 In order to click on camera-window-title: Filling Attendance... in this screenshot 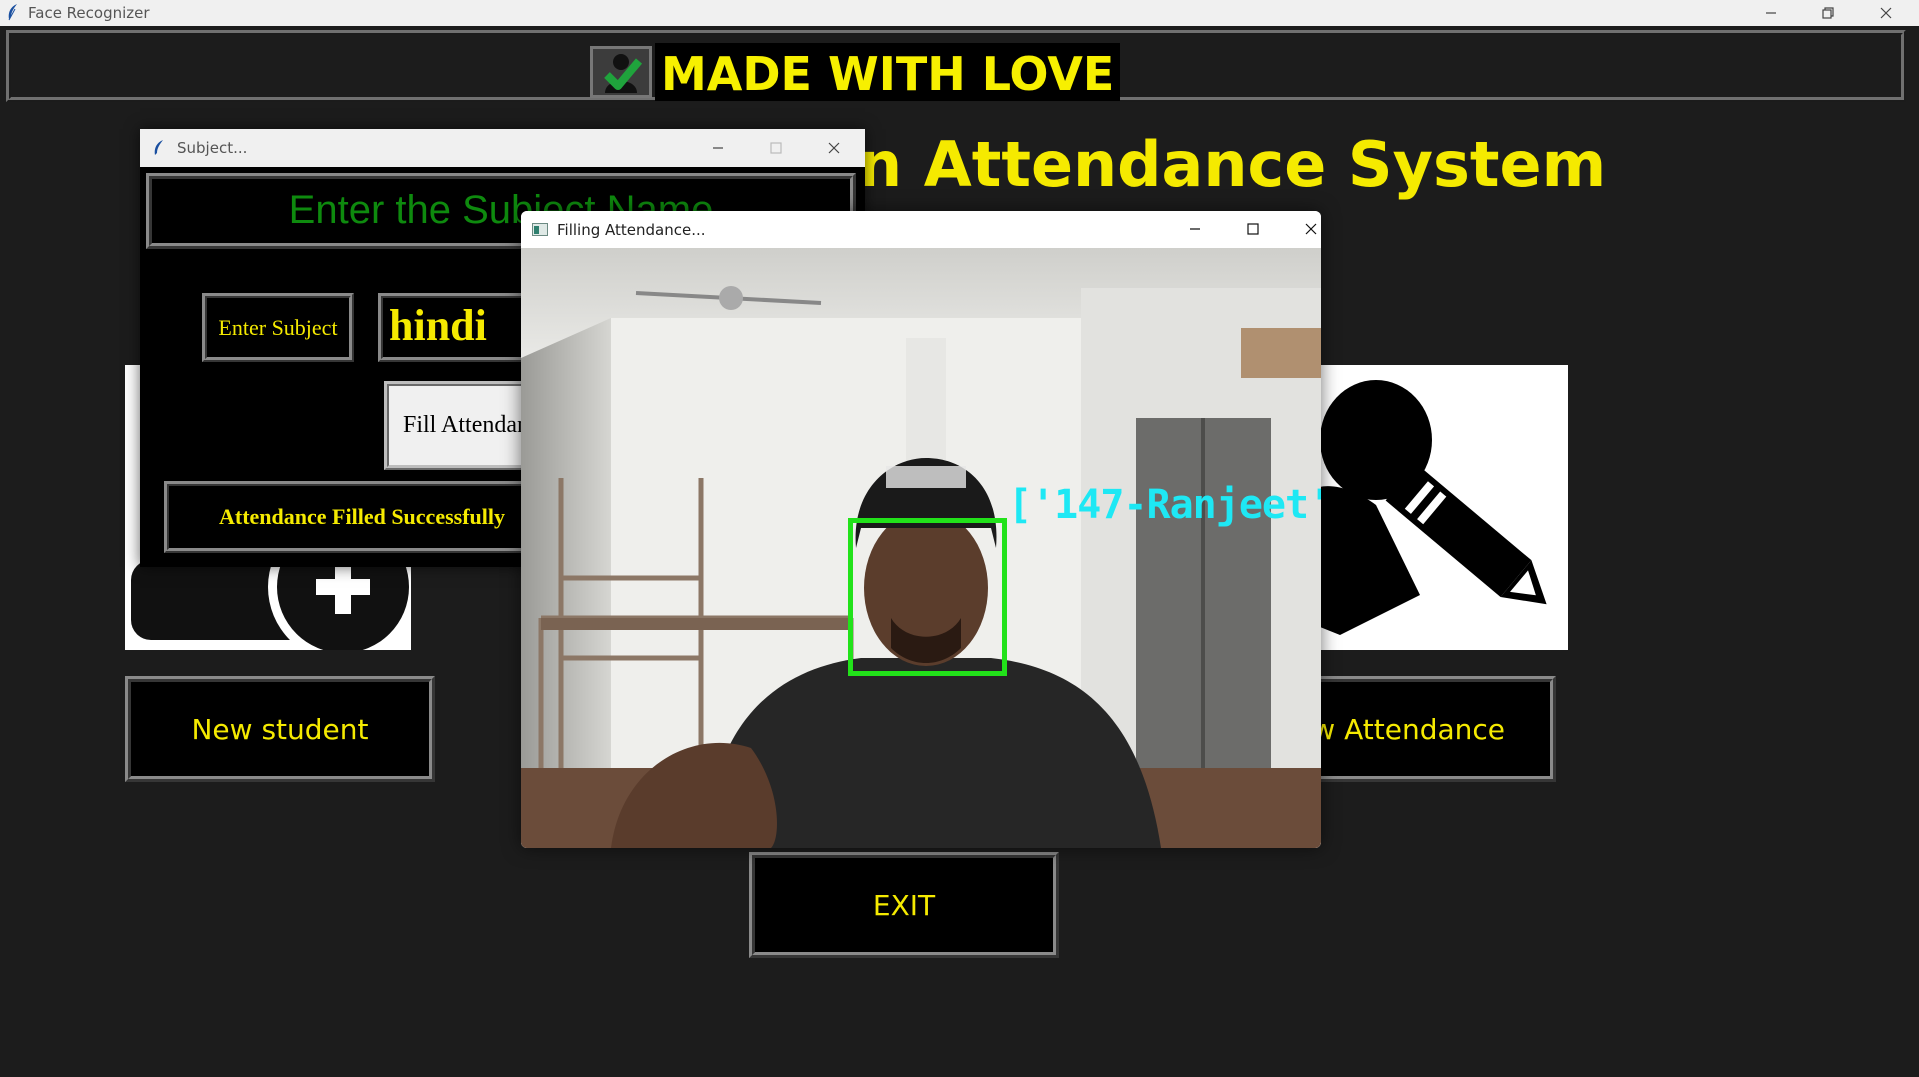, I will do `click(631, 230)`.